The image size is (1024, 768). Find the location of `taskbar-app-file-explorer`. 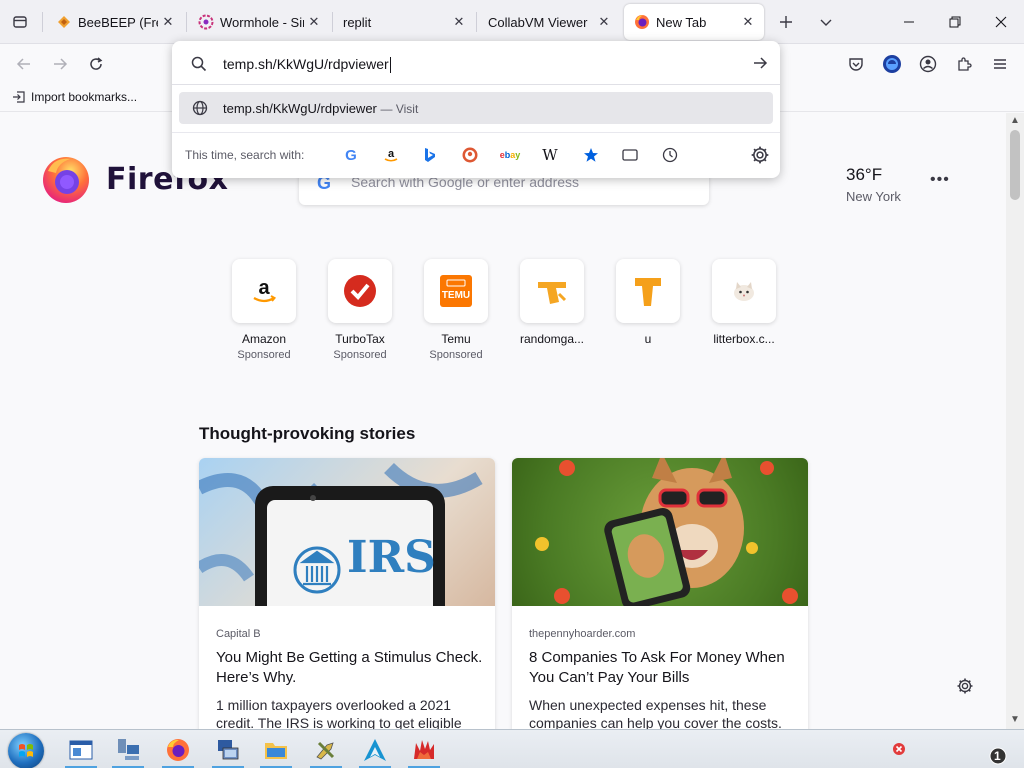

taskbar-app-file-explorer is located at coordinates (276, 751).